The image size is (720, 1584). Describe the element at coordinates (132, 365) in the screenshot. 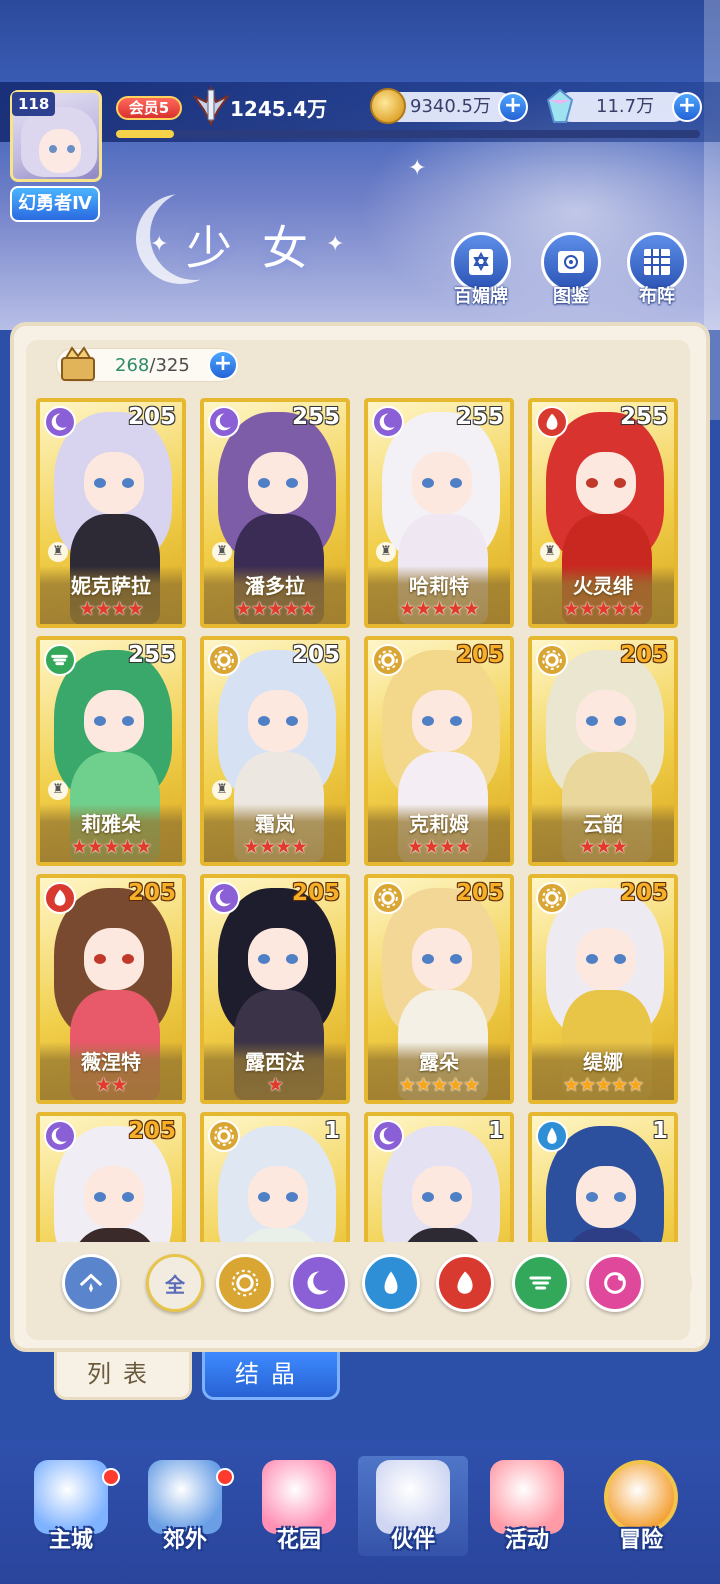

I see `capacity-current: 268` at that location.